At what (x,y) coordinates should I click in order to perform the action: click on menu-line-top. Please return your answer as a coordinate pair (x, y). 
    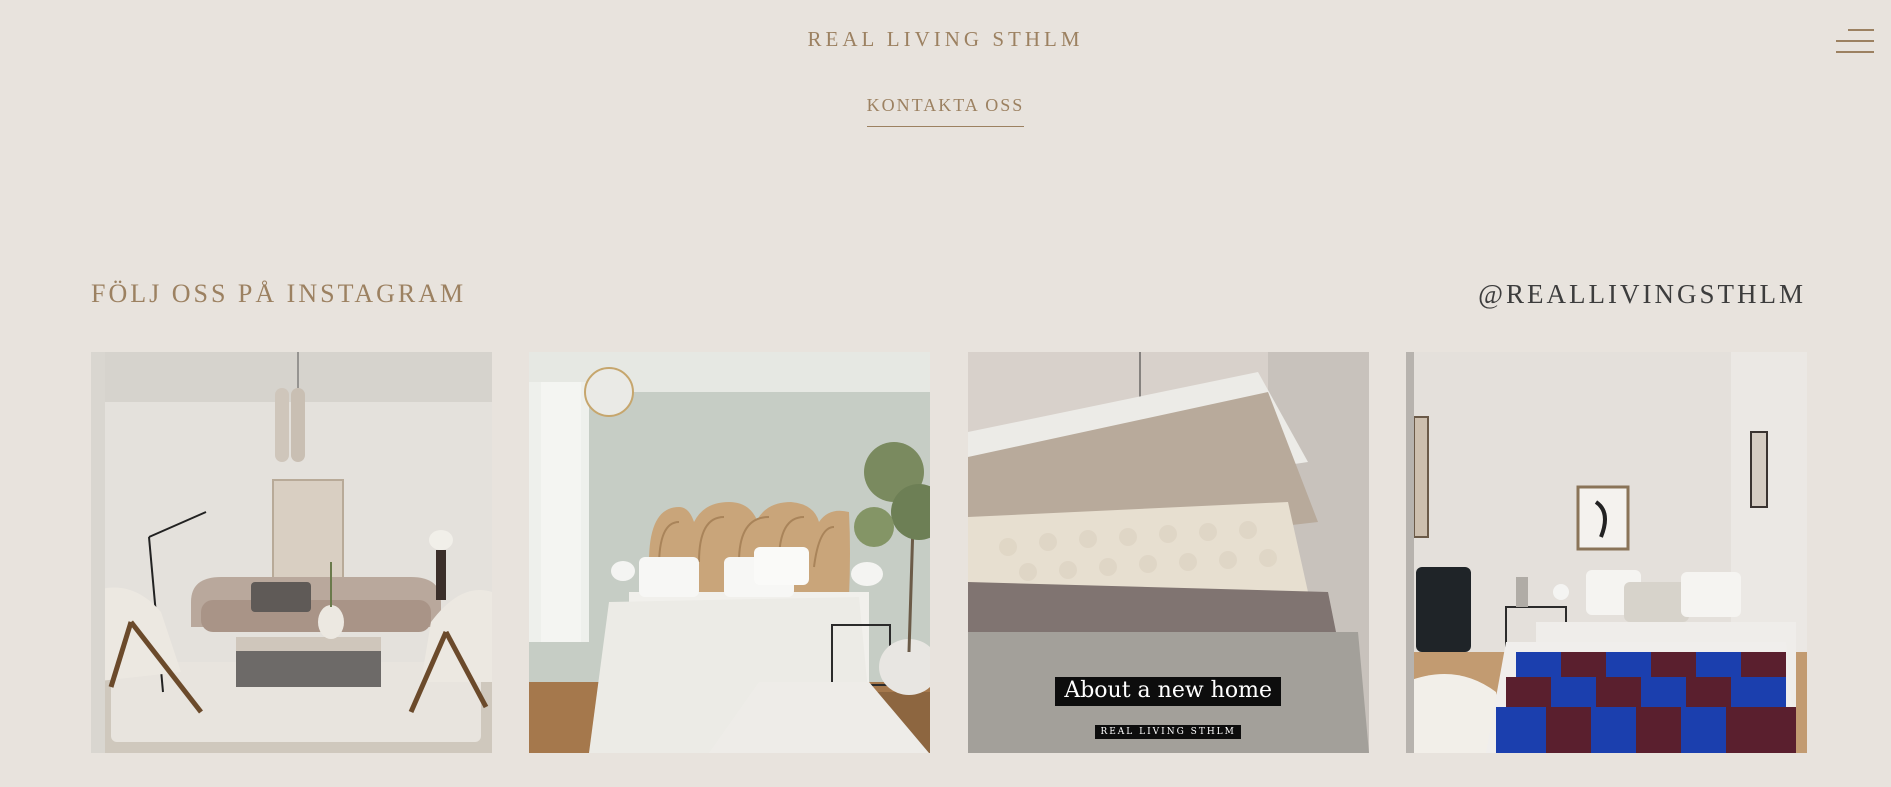
    Looking at the image, I should click on (1861, 30).